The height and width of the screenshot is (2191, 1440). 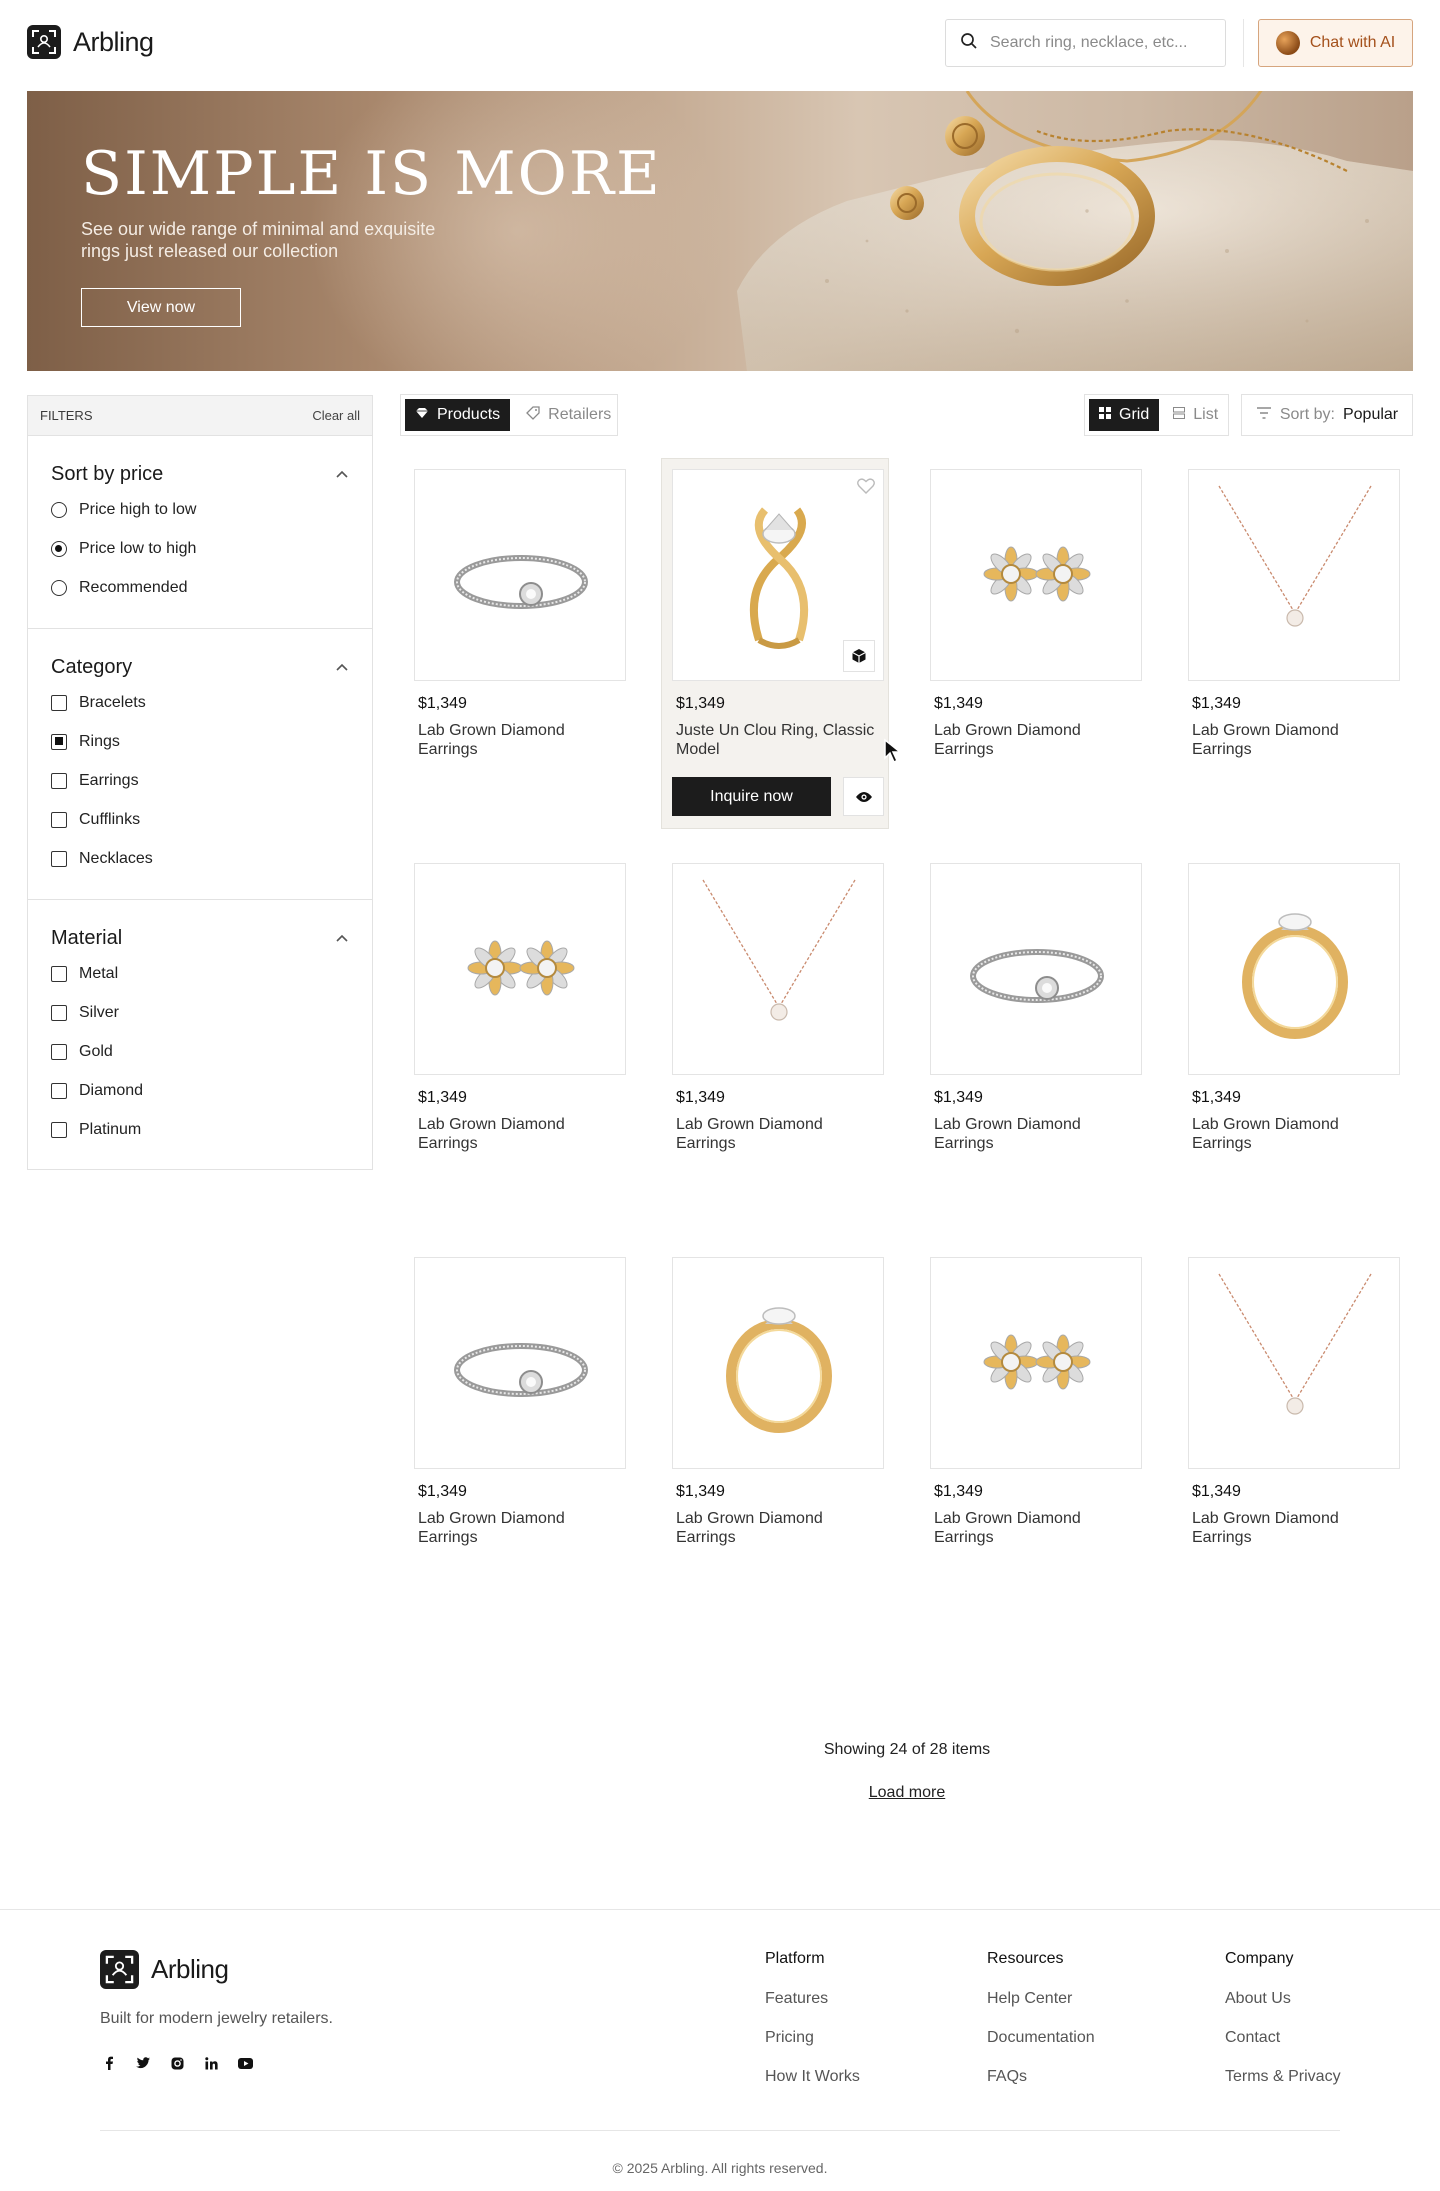 I want to click on tab-retailers: Retailers, so click(x=568, y=415).